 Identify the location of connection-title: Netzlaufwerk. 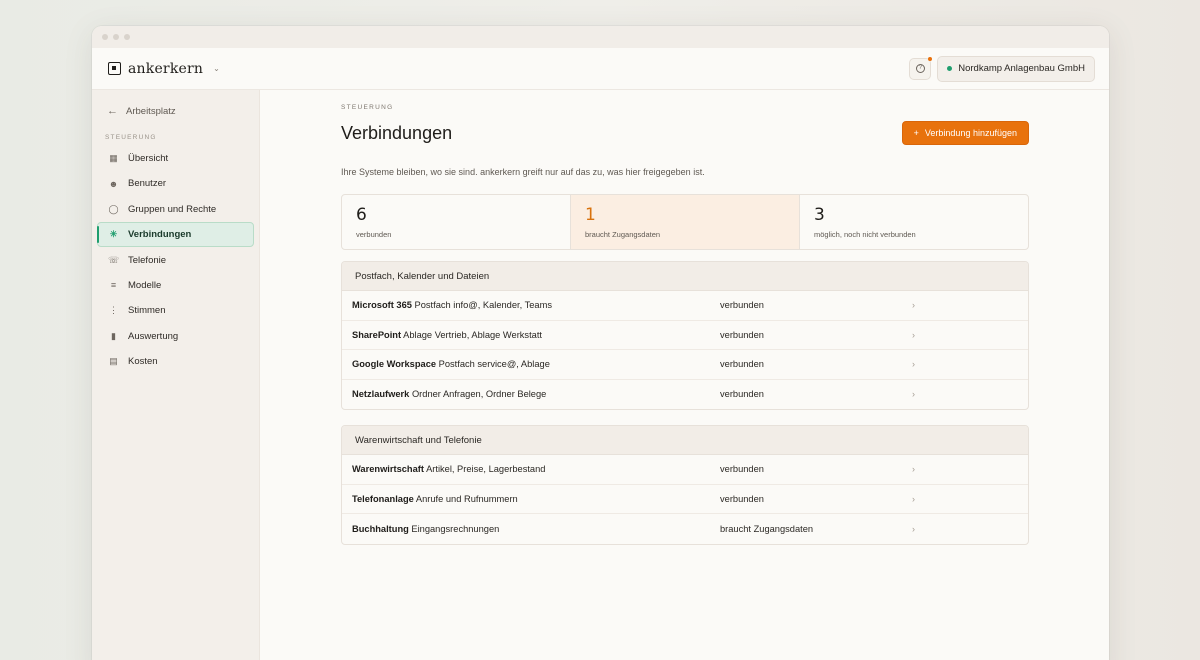
(381, 394).